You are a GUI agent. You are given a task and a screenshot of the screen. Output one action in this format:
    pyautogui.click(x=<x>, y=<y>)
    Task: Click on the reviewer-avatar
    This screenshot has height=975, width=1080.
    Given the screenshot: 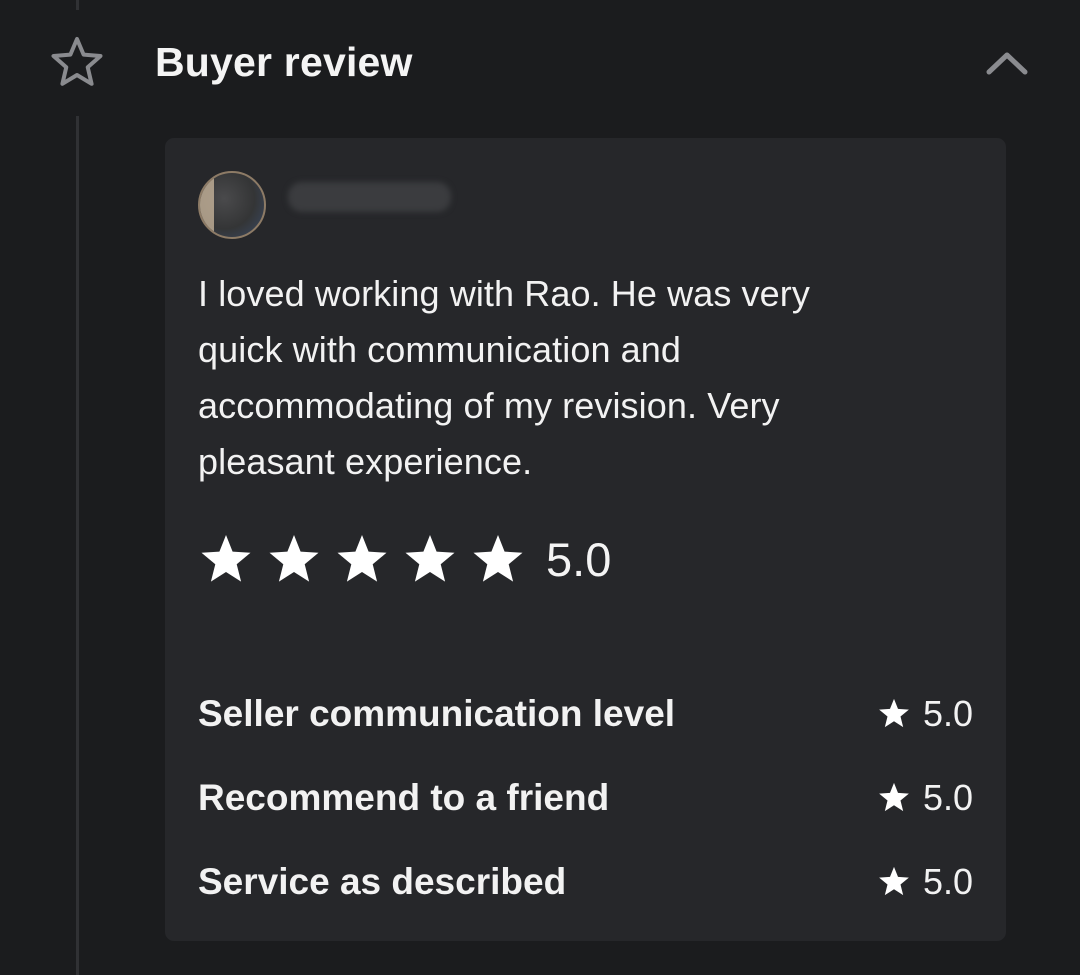 What is the action you would take?
    pyautogui.click(x=232, y=205)
    